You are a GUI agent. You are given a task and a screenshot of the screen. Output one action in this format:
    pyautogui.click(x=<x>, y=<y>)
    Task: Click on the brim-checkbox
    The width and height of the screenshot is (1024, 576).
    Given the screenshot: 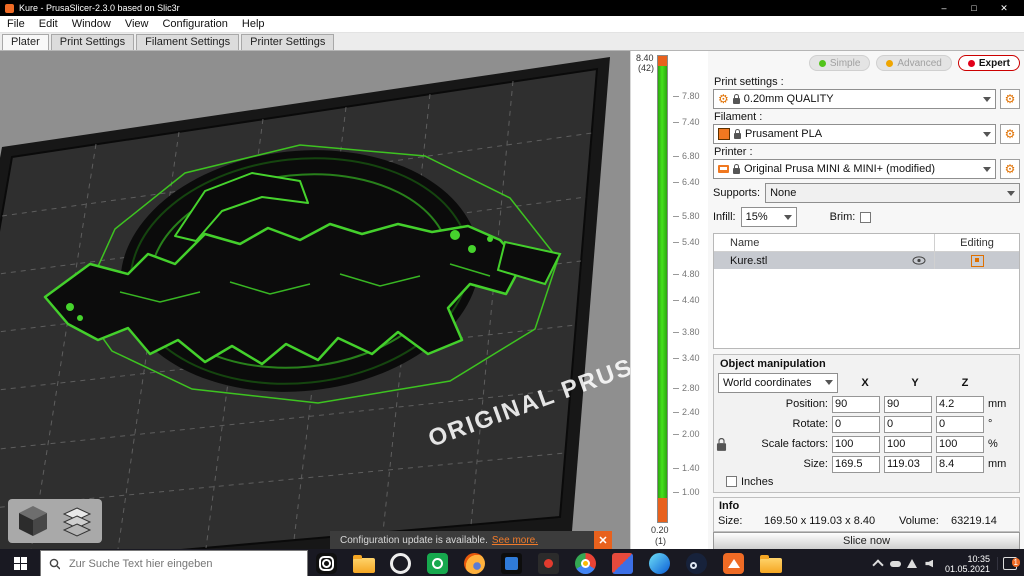 What is the action you would take?
    pyautogui.click(x=866, y=217)
    